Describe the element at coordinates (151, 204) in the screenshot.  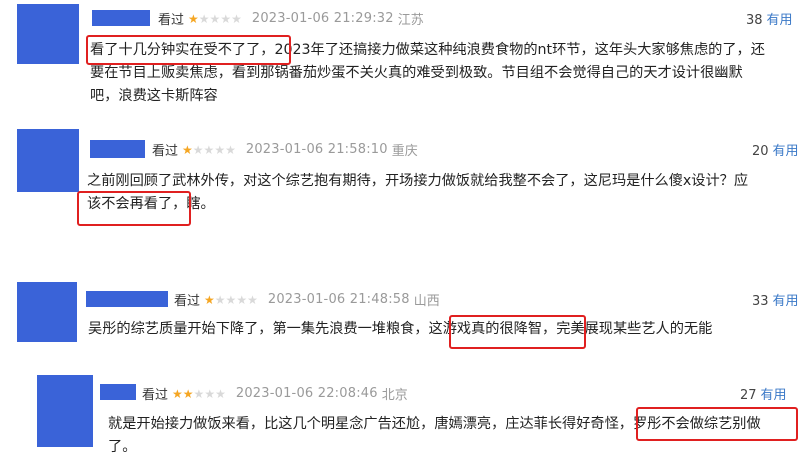
I see `comment-line: 该不会再看了，瞎。` at that location.